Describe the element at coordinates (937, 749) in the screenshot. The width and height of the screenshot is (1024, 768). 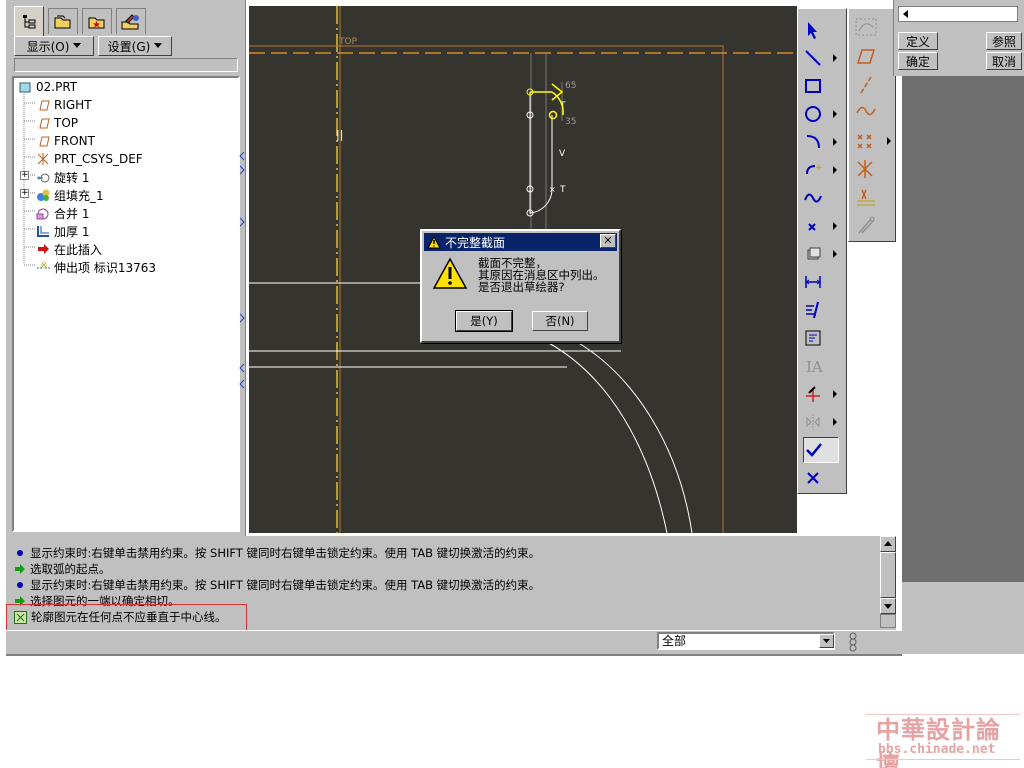
I see `watermark-url: bbs.chinade.net` at that location.